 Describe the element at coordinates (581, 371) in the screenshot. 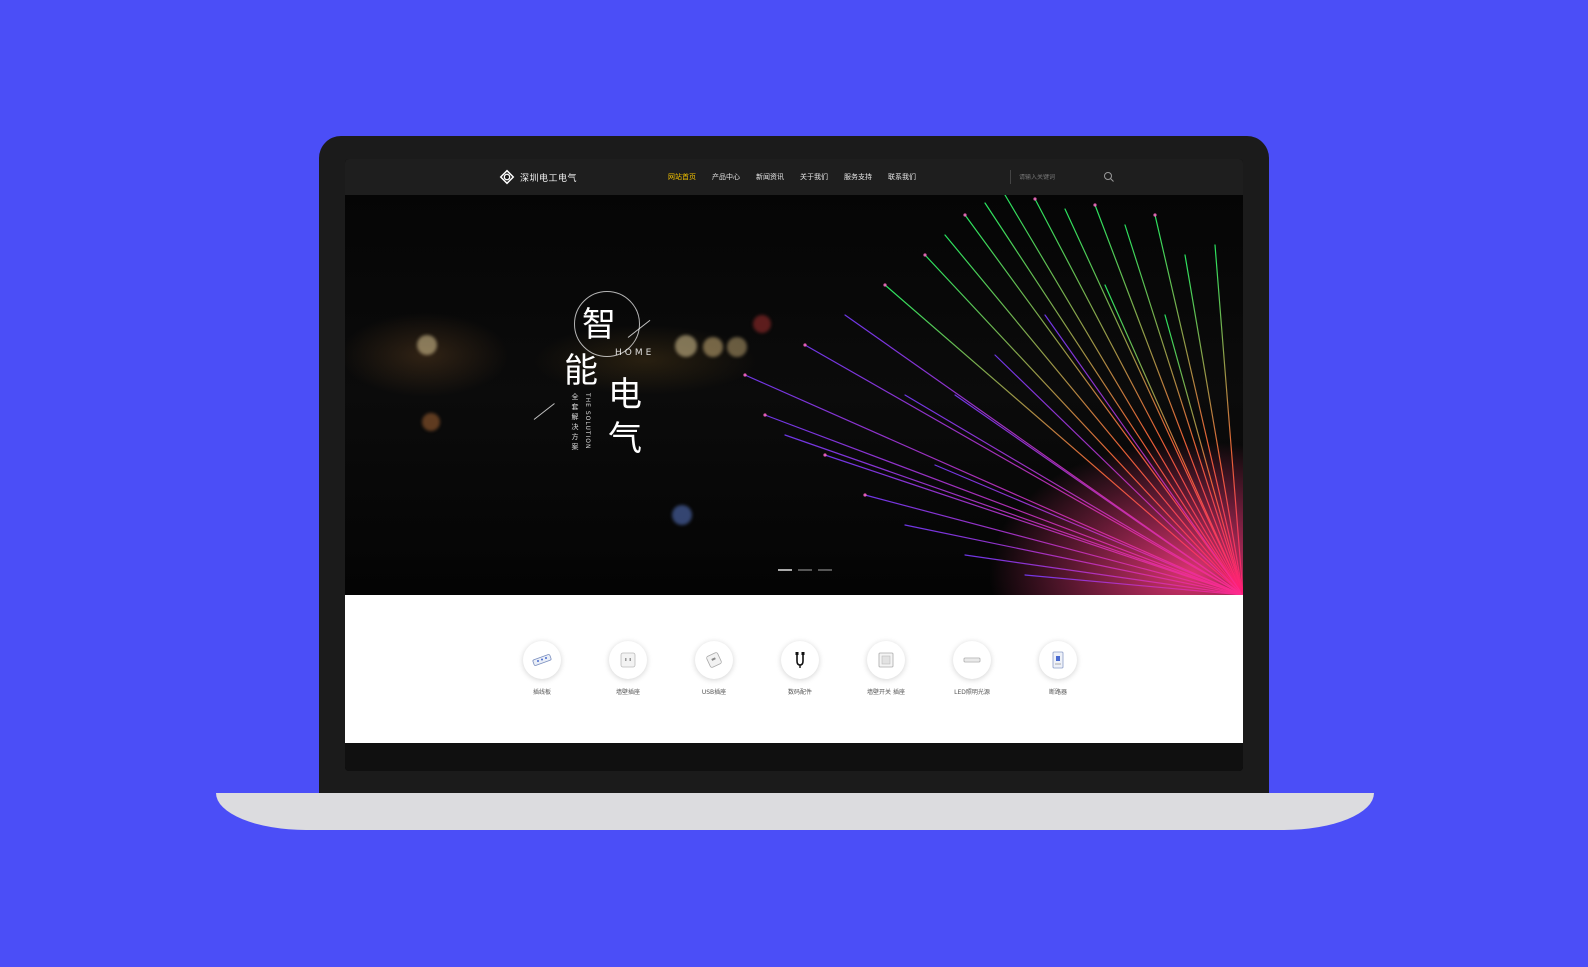

I see `slogan-char-neng: 能` at that location.